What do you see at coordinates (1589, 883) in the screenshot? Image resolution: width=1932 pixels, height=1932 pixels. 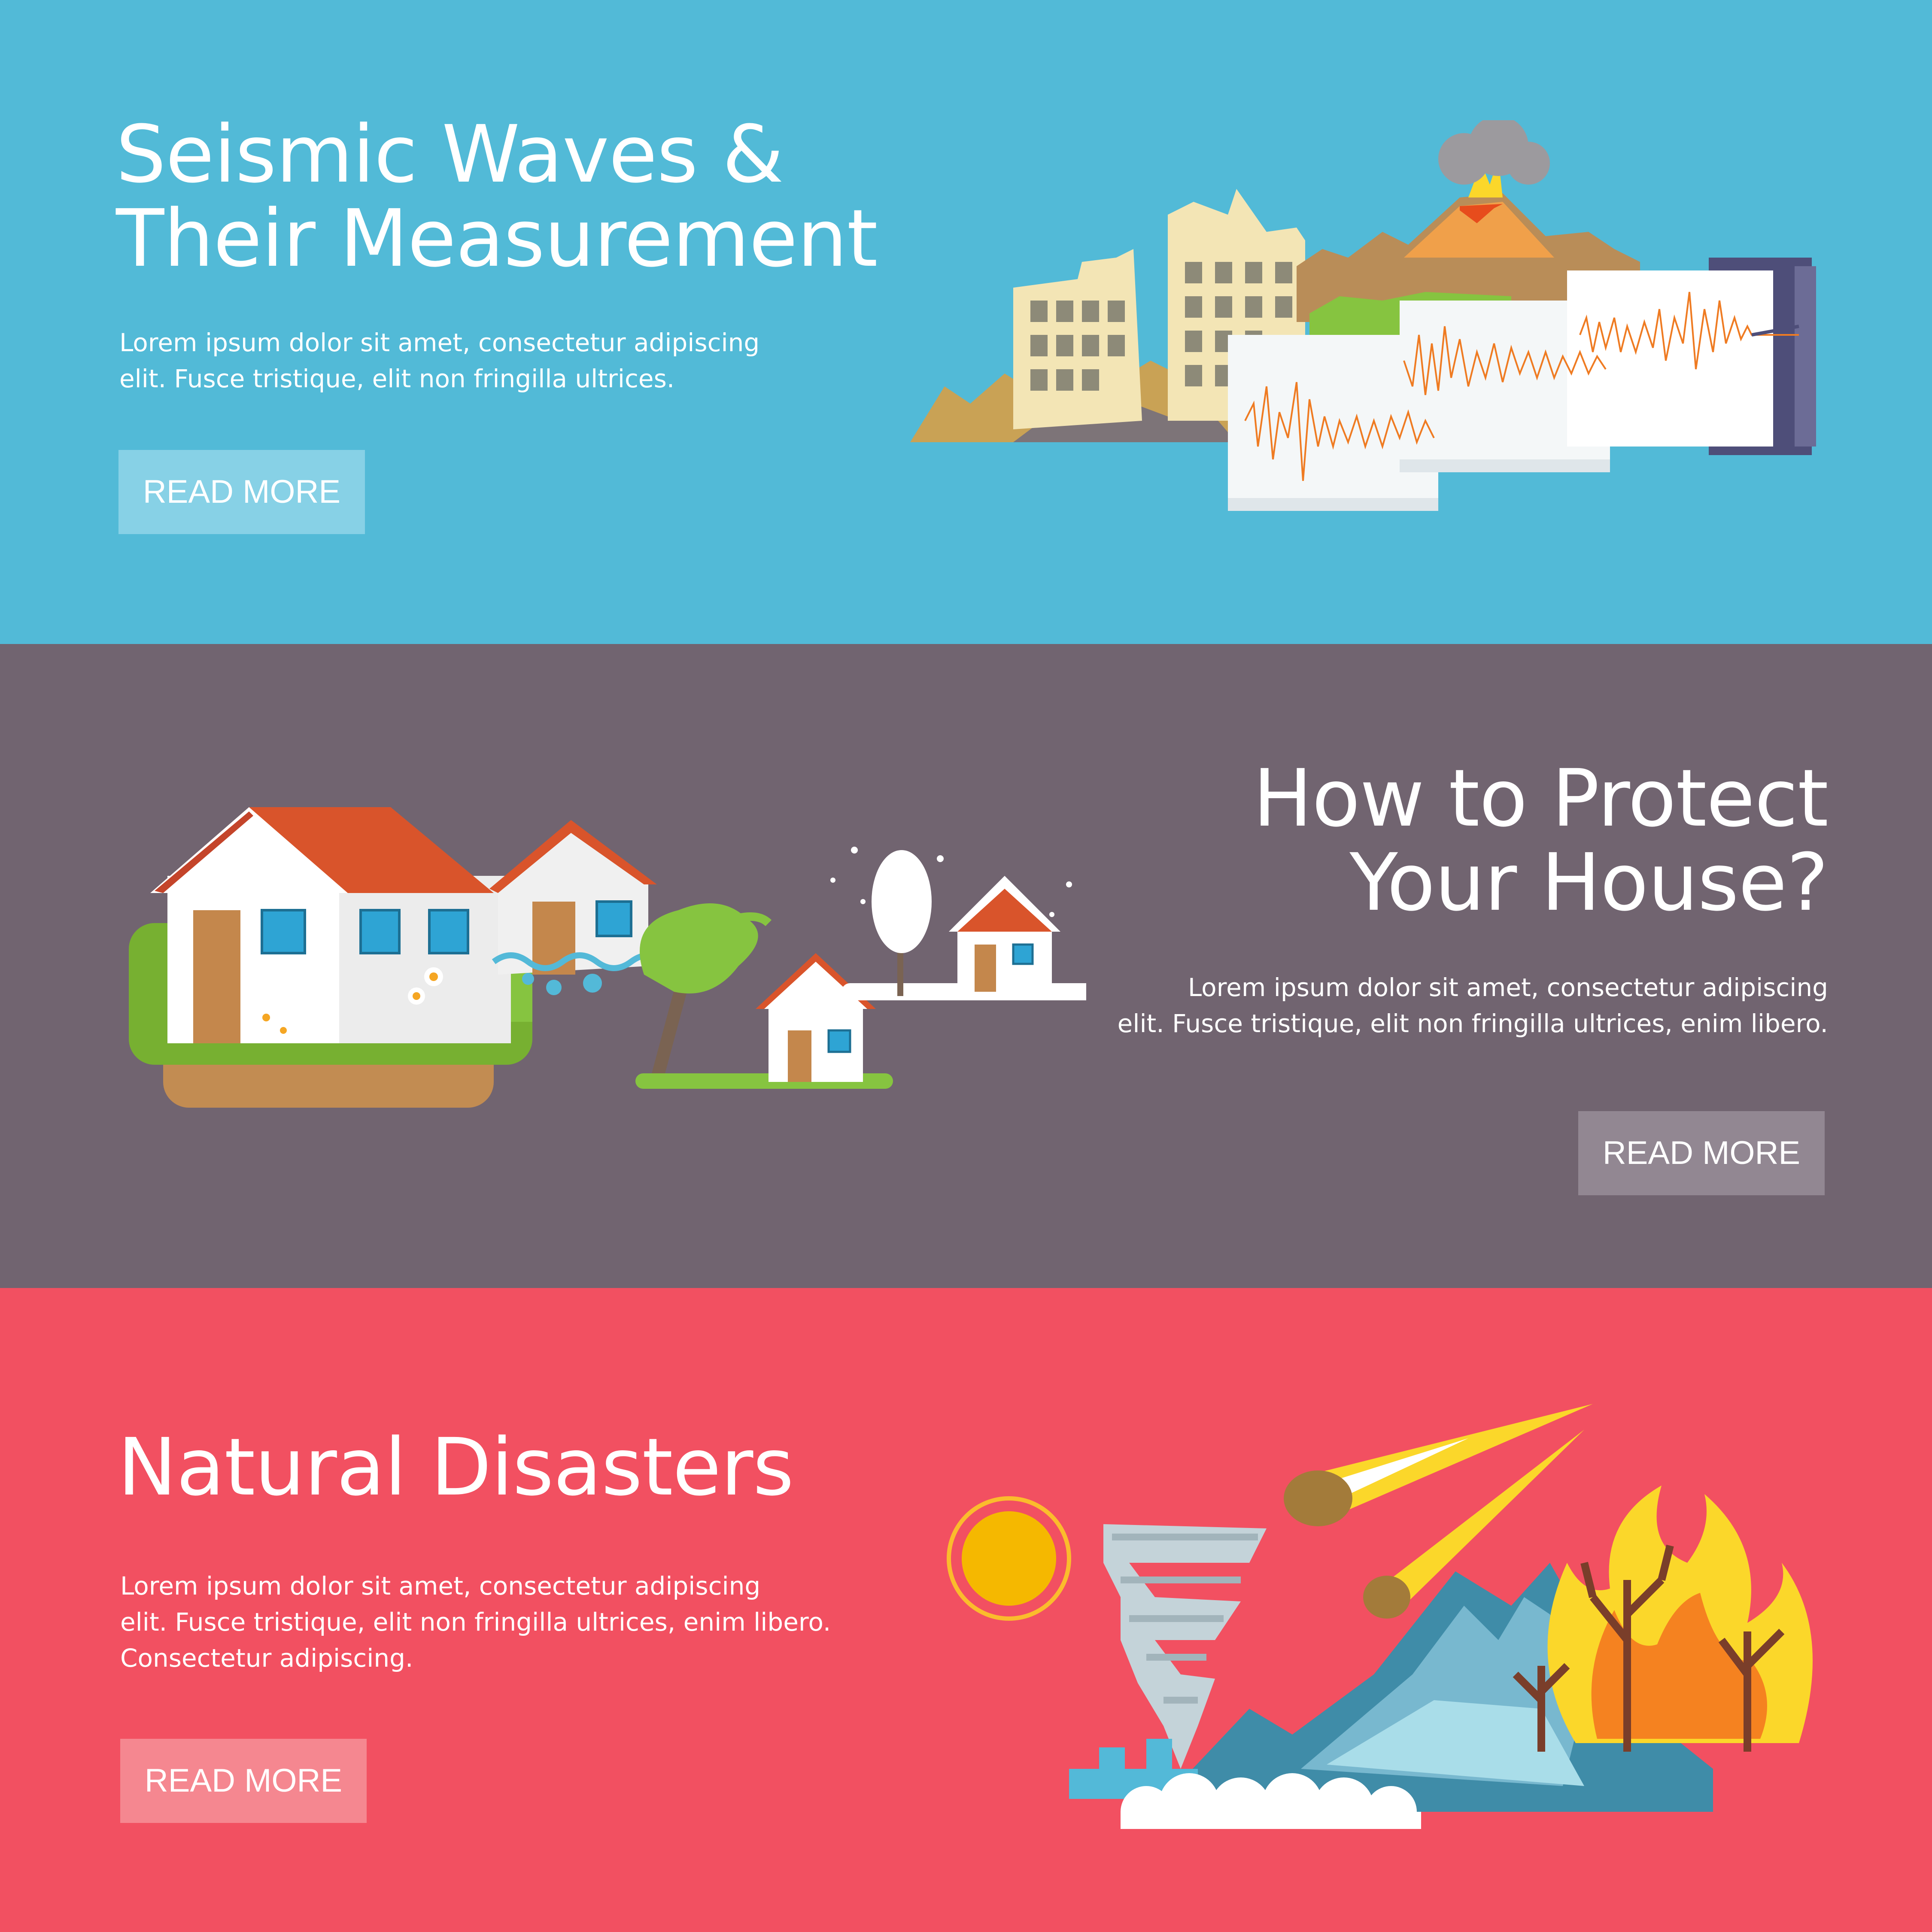 I see `title-line: Your House?` at bounding box center [1589, 883].